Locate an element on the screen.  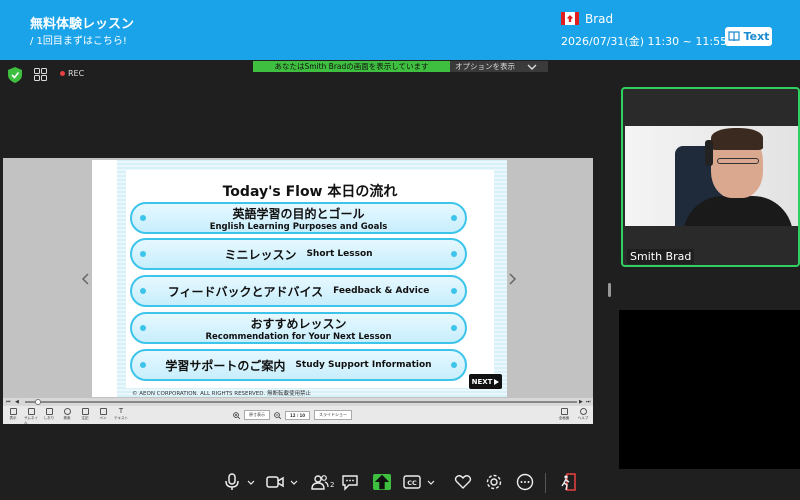
share-options-button: オプションを表示 is located at coordinates (499, 66).